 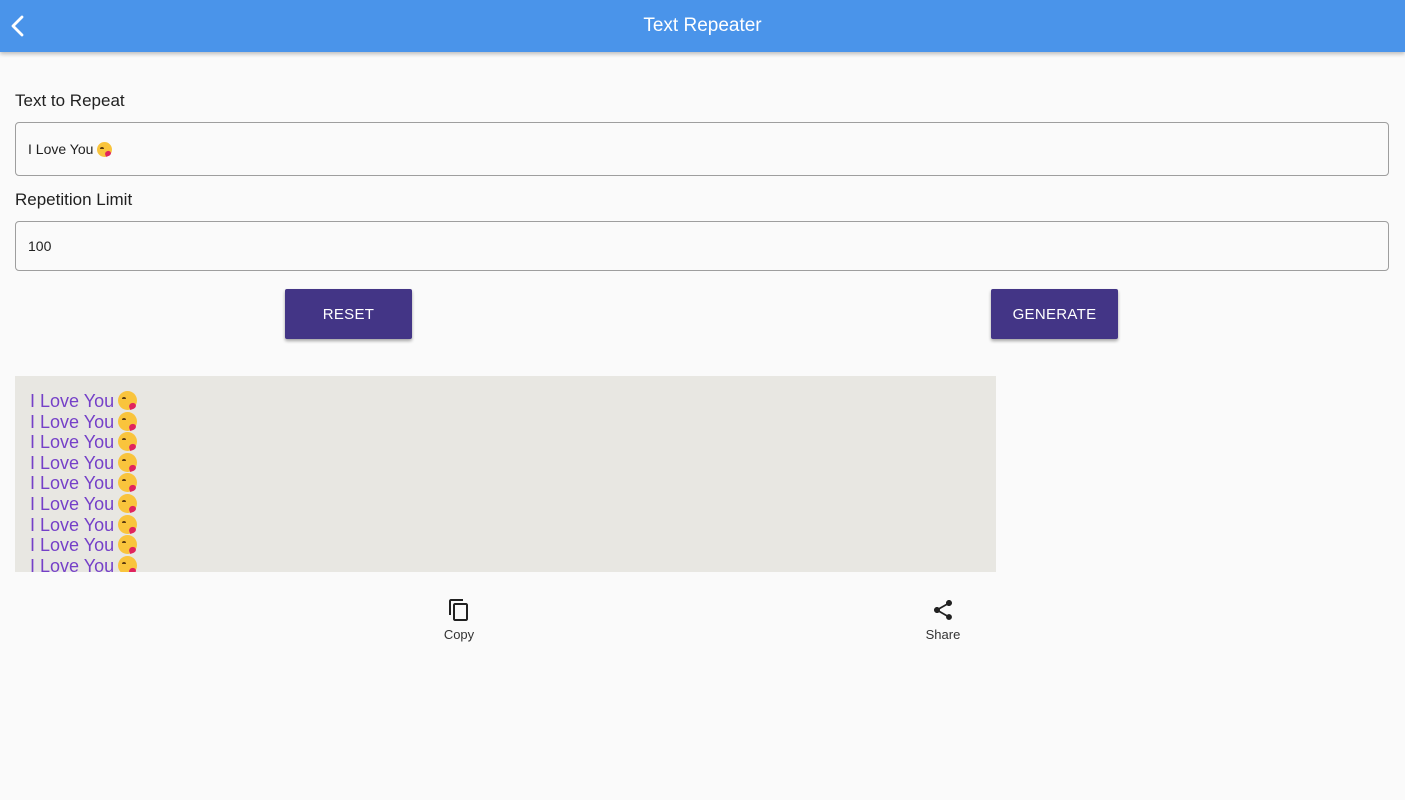 What do you see at coordinates (1054, 314) in the screenshot?
I see `generate-button: GENERATE` at bounding box center [1054, 314].